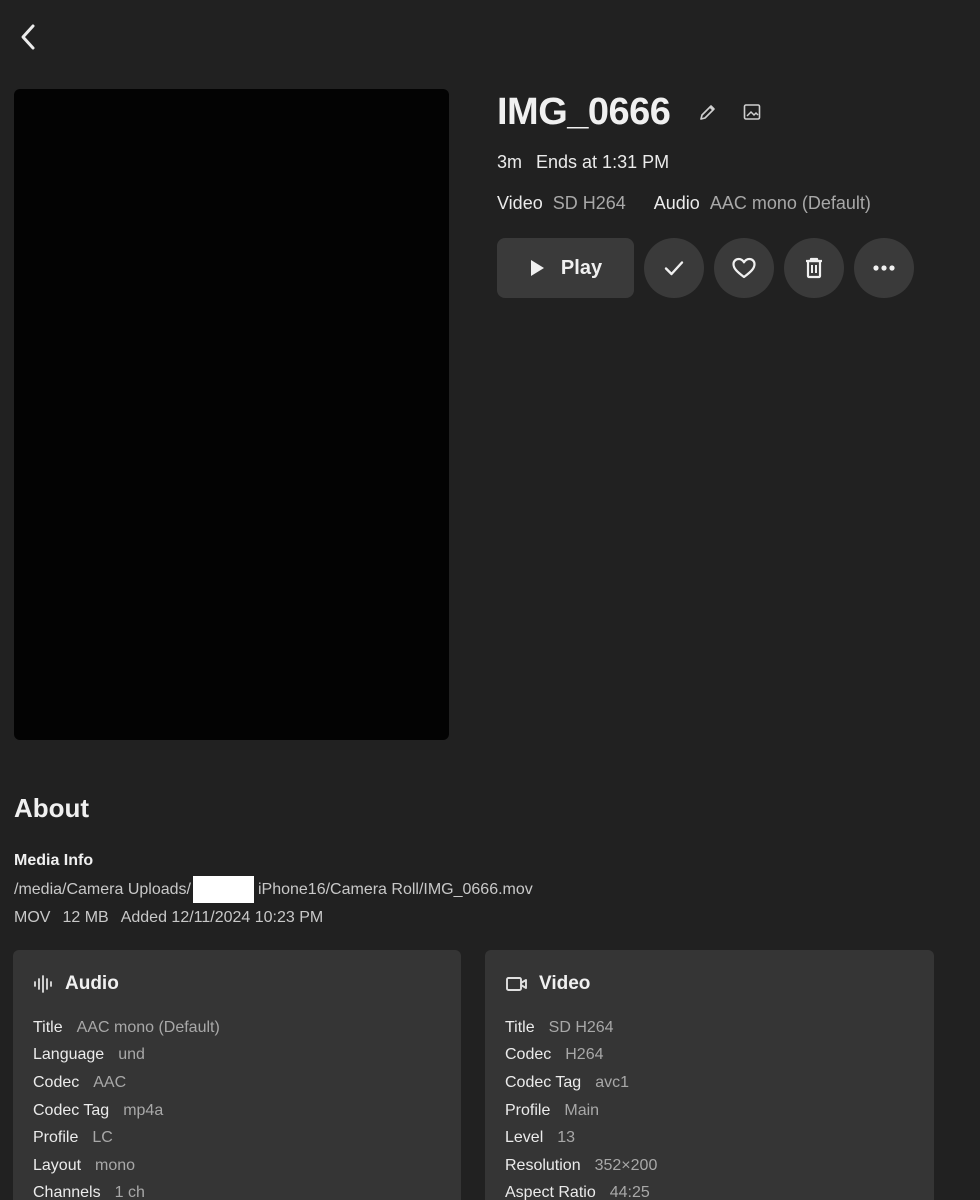 The image size is (980, 1200). I want to click on image-icon, so click(752, 112).